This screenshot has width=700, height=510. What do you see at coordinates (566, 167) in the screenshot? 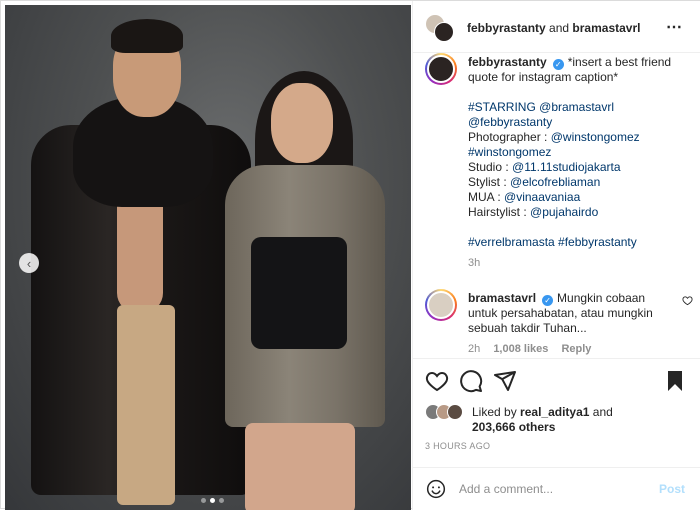
I see `mention-link: @11.11studiojakarta` at bounding box center [566, 167].